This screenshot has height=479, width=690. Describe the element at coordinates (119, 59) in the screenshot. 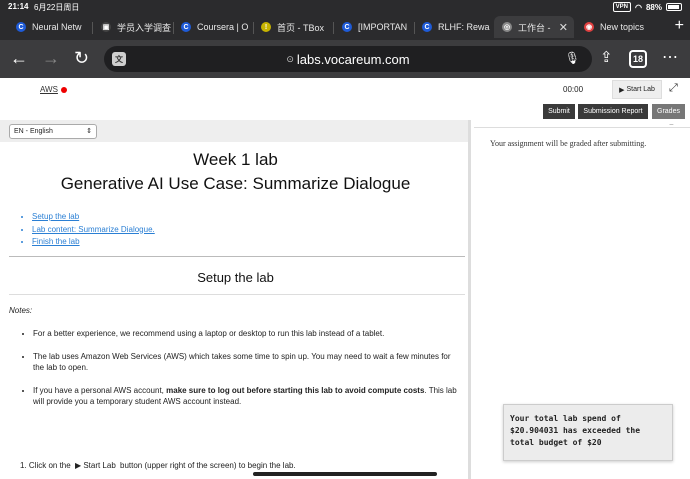

I see `translate-icon: 文` at that location.